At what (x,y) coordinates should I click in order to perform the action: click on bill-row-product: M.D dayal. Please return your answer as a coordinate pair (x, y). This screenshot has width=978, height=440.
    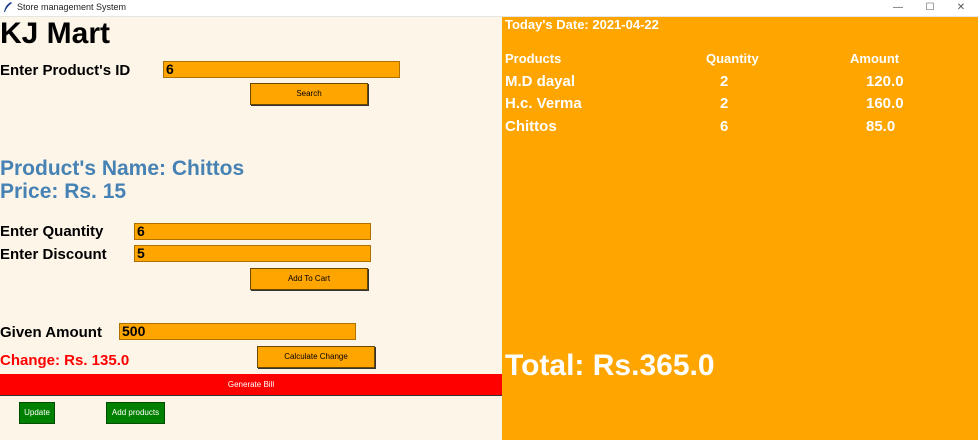
    Looking at the image, I should click on (540, 81).